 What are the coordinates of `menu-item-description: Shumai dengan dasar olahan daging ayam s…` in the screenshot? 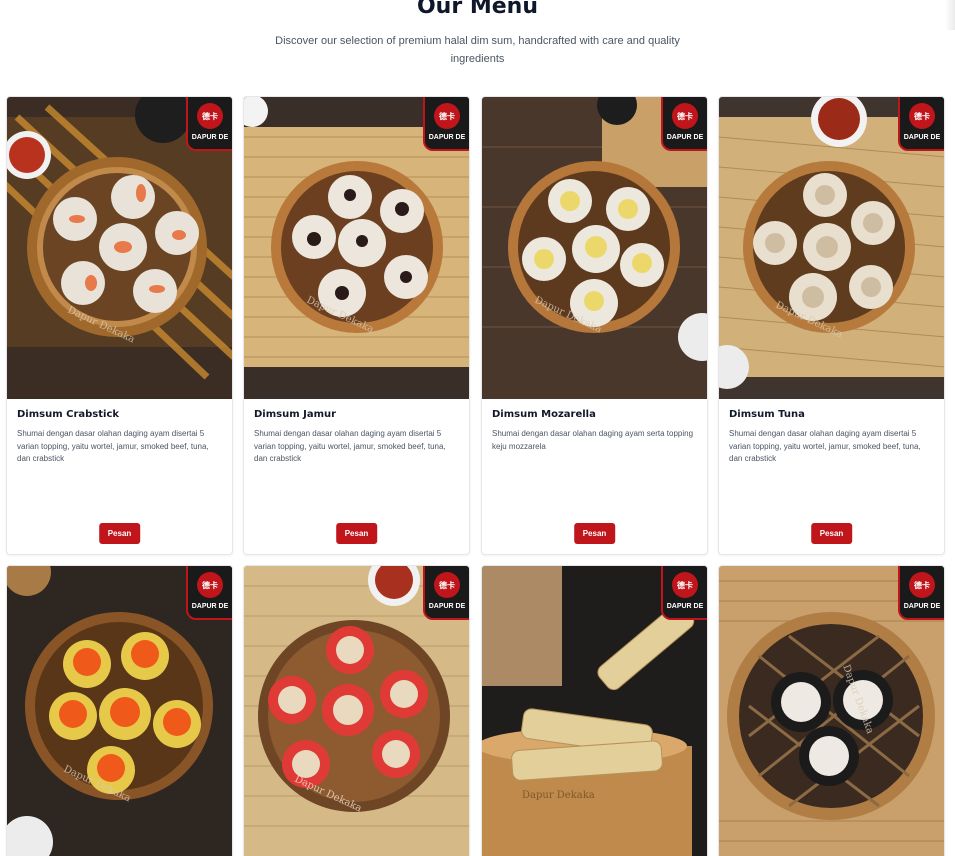 It's located at (593, 440).